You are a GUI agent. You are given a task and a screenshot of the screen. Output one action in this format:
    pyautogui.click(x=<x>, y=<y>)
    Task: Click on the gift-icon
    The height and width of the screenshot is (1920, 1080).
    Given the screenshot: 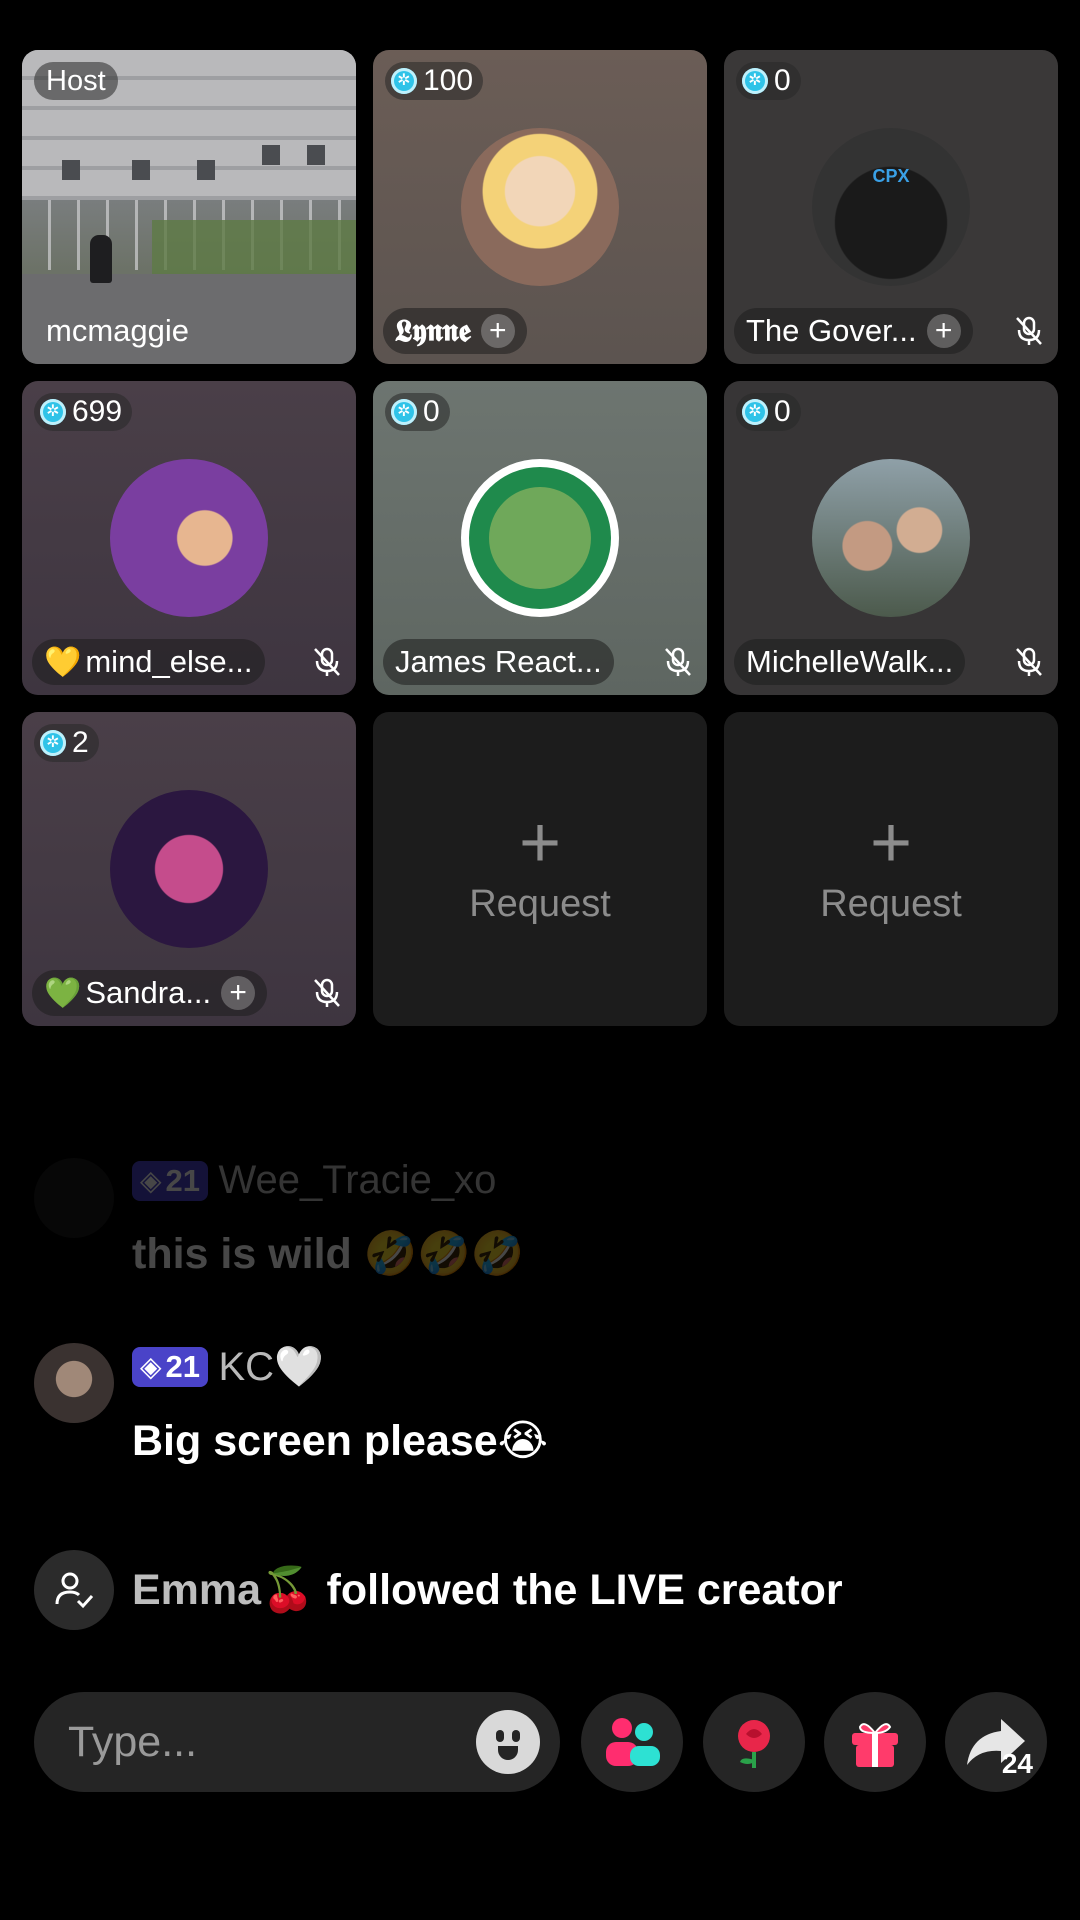 What is the action you would take?
    pyautogui.click(x=875, y=1745)
    